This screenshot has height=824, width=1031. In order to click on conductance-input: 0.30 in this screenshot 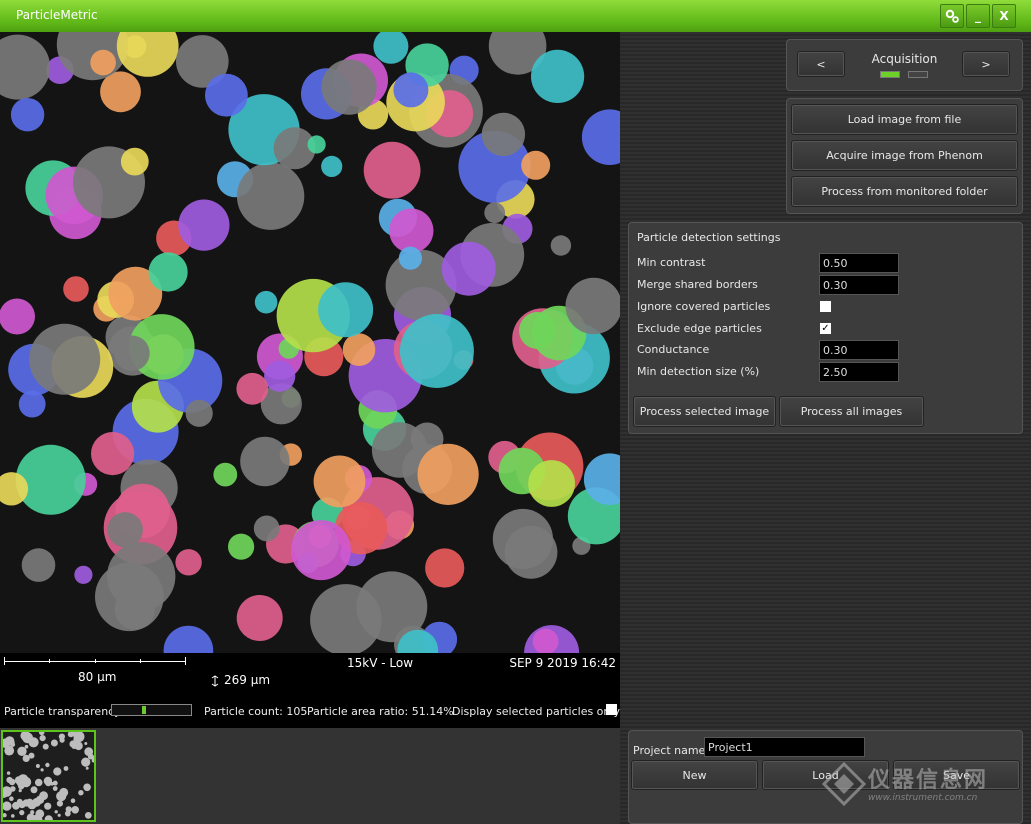, I will do `click(859, 350)`.